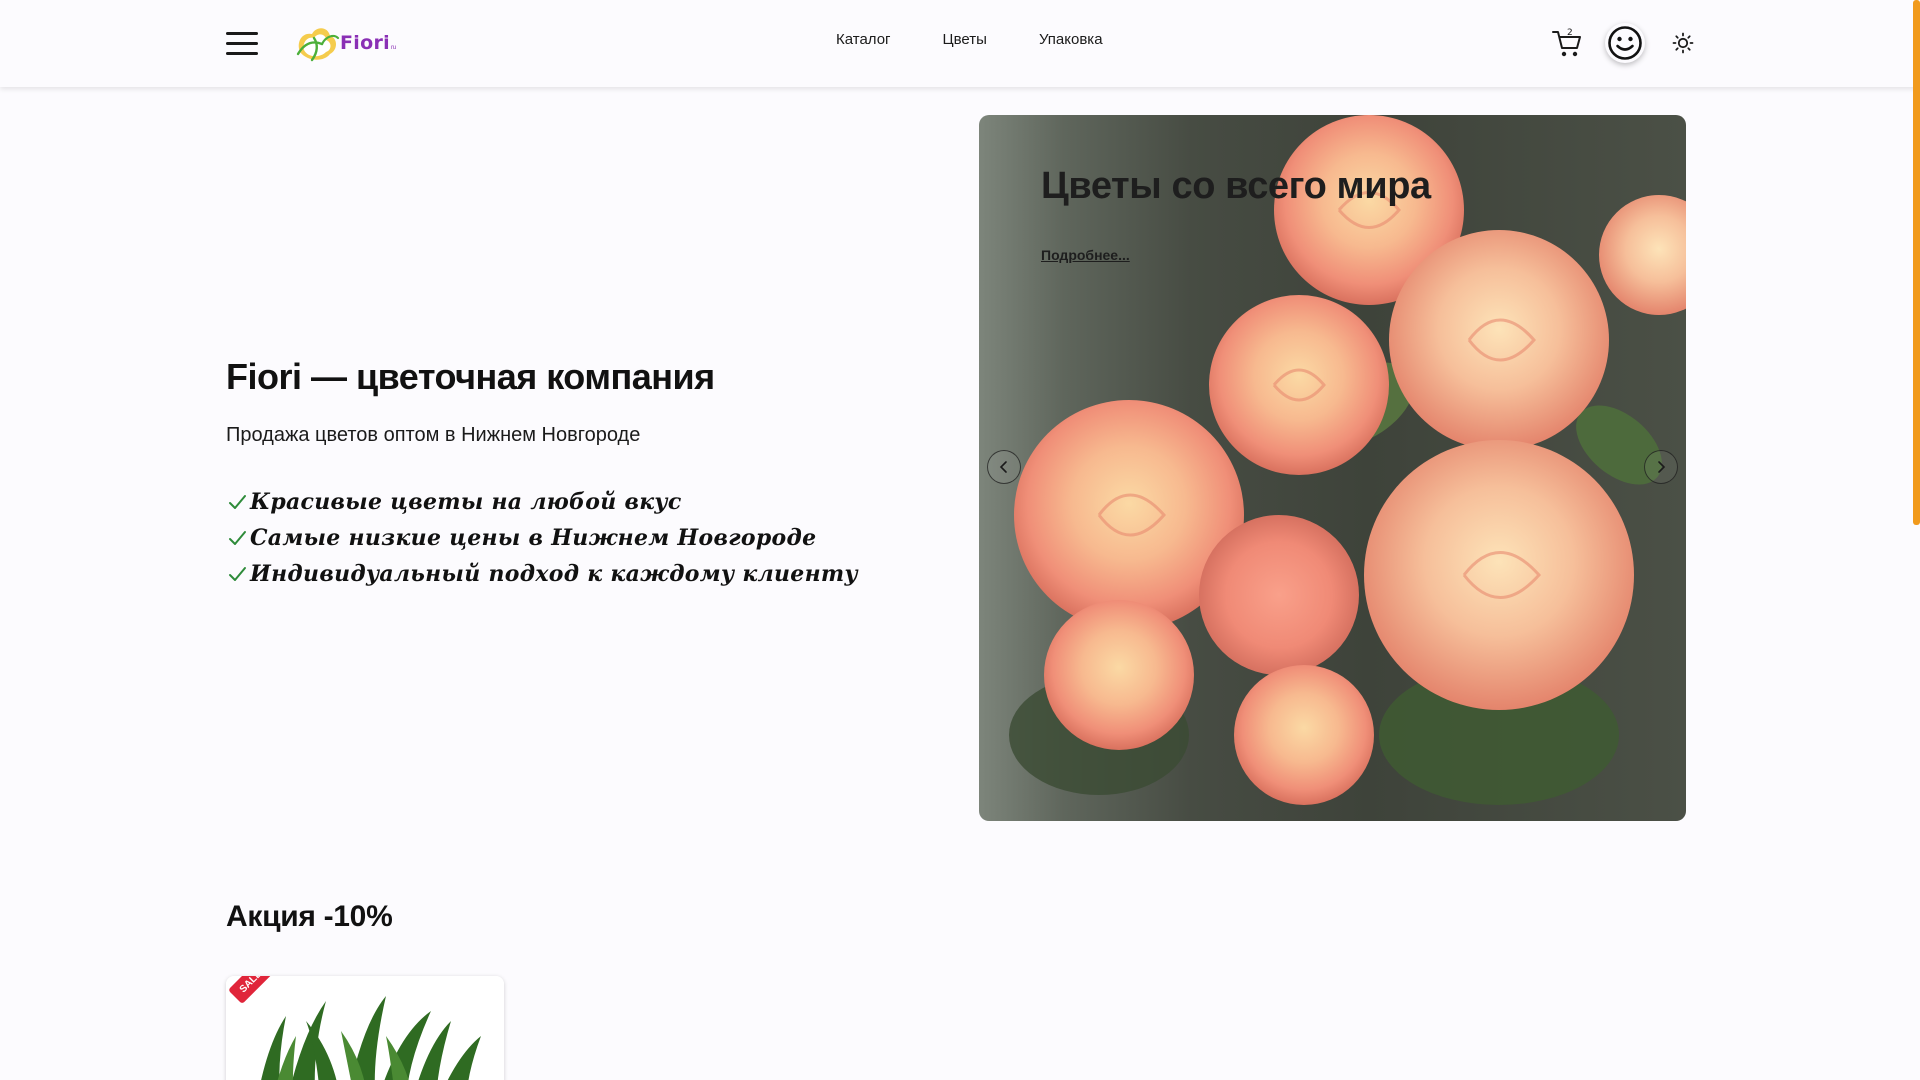 This screenshot has height=1080, width=1920. What do you see at coordinates (393, 48) in the screenshot?
I see `logo-suffix: ru` at bounding box center [393, 48].